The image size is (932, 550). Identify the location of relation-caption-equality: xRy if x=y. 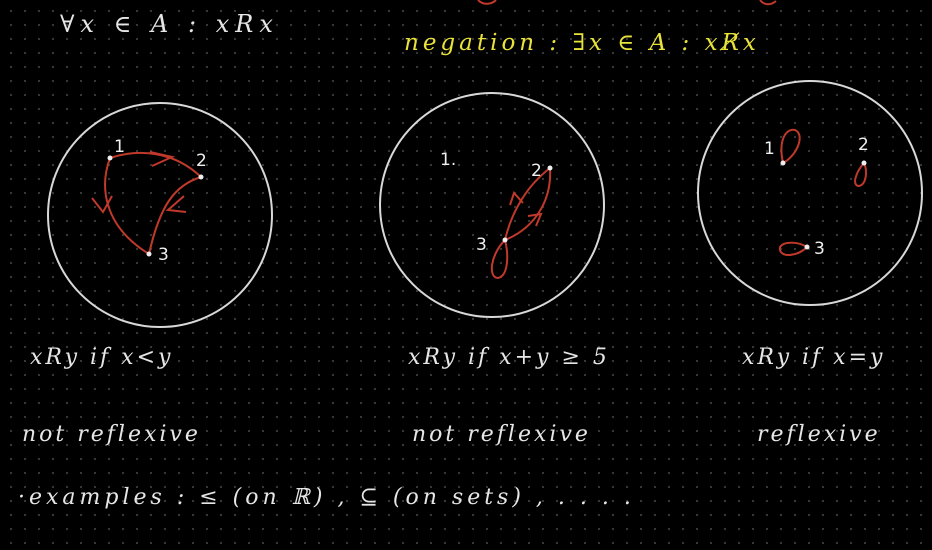
(814, 357).